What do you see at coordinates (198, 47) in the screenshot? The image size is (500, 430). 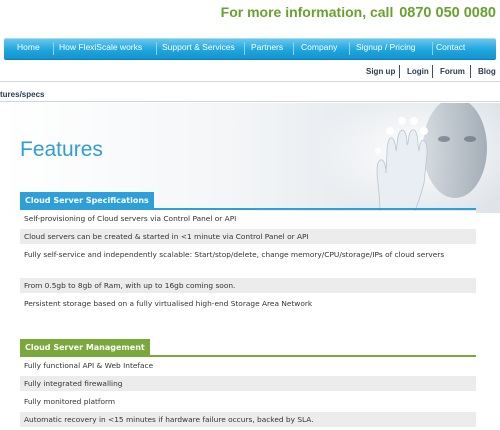 I see `nav-item-support-services: Support & Services` at bounding box center [198, 47].